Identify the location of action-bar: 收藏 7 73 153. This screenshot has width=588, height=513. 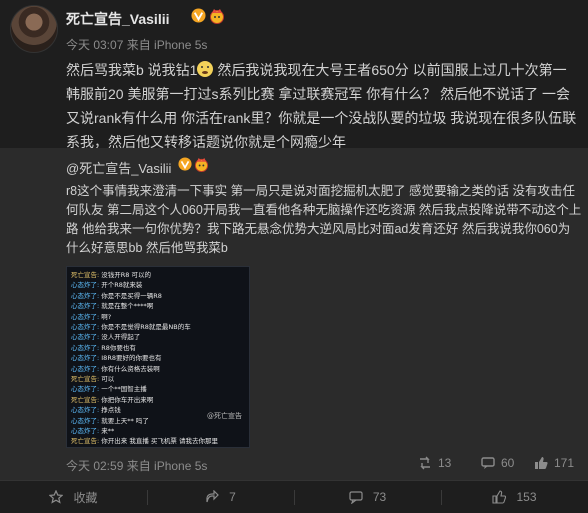
(294, 496).